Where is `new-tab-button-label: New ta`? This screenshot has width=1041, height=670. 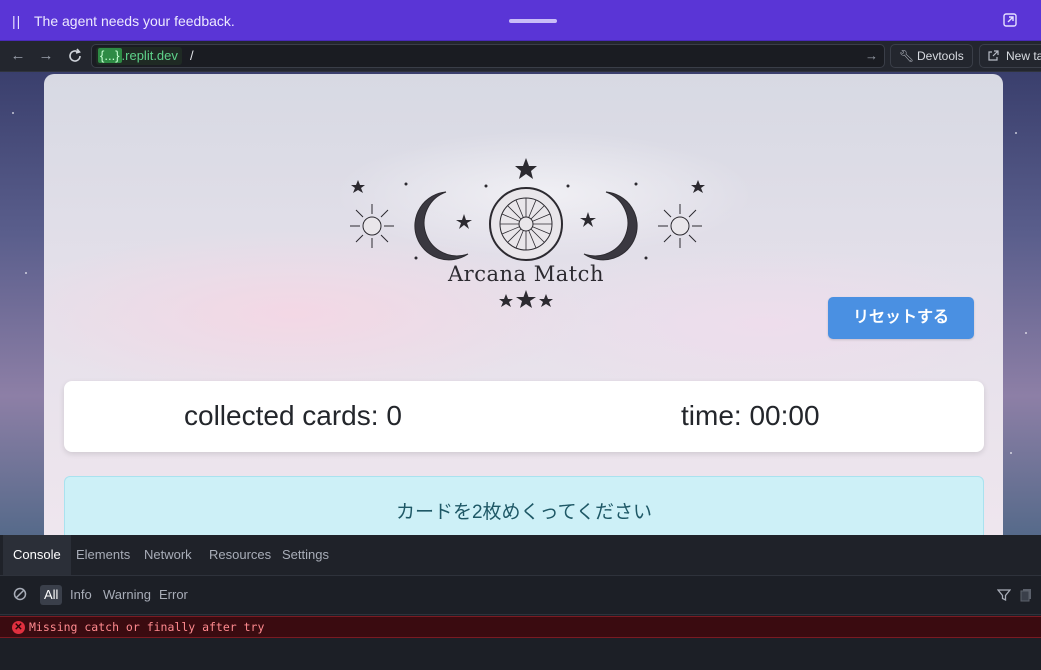
new-tab-button-label: New ta is located at coordinates (1023, 56).